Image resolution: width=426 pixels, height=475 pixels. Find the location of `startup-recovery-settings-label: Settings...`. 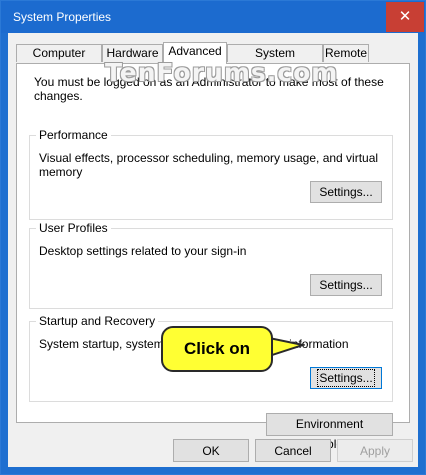

startup-recovery-settings-label: Settings... is located at coordinates (346, 378).